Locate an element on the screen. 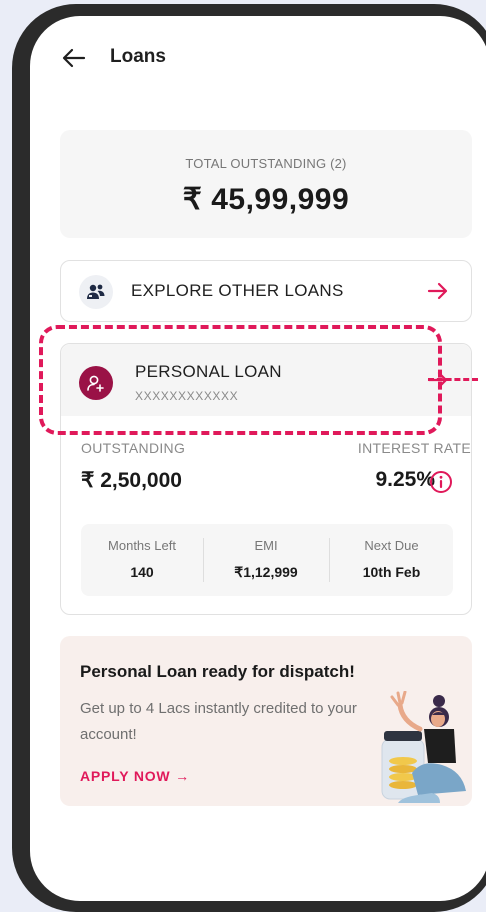  emi-cell: EMI ₹1,12,999 is located at coordinates (266, 560).